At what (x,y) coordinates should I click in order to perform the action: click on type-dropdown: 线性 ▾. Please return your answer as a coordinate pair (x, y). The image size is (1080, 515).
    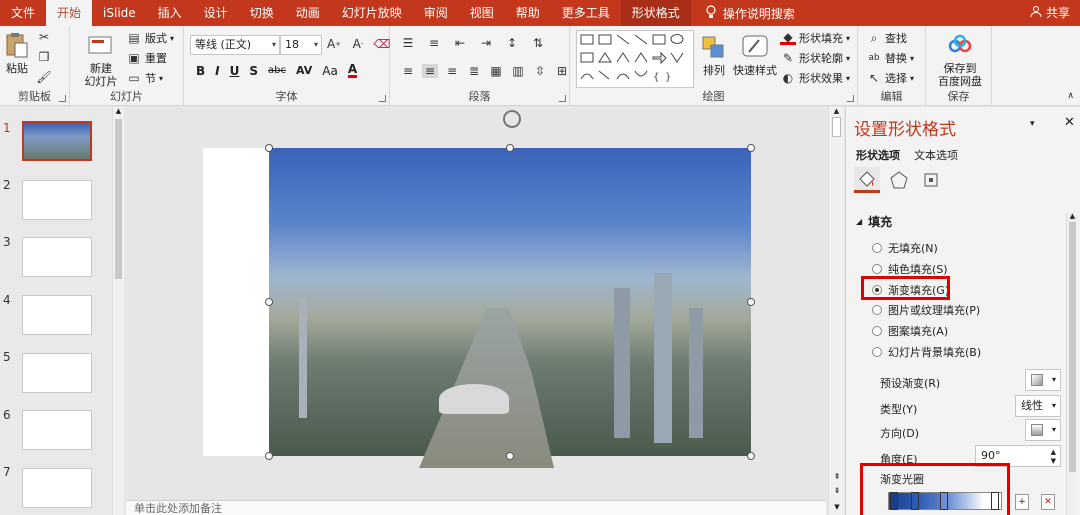
    Looking at the image, I should click on (1038, 406).